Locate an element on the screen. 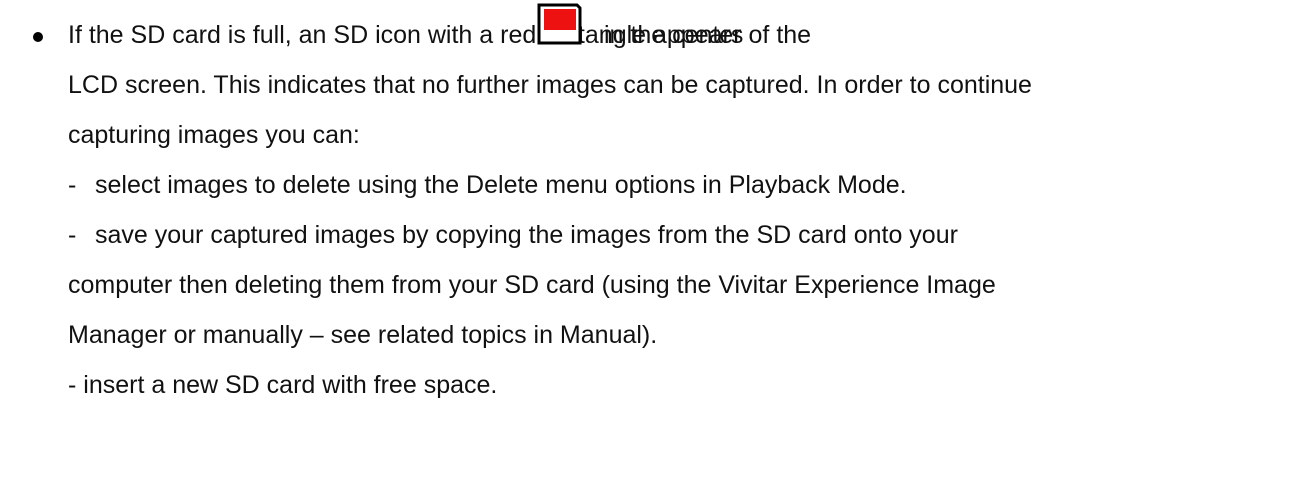  option-3-text: - insert a new SD card with free space. is located at coordinates (283, 385).